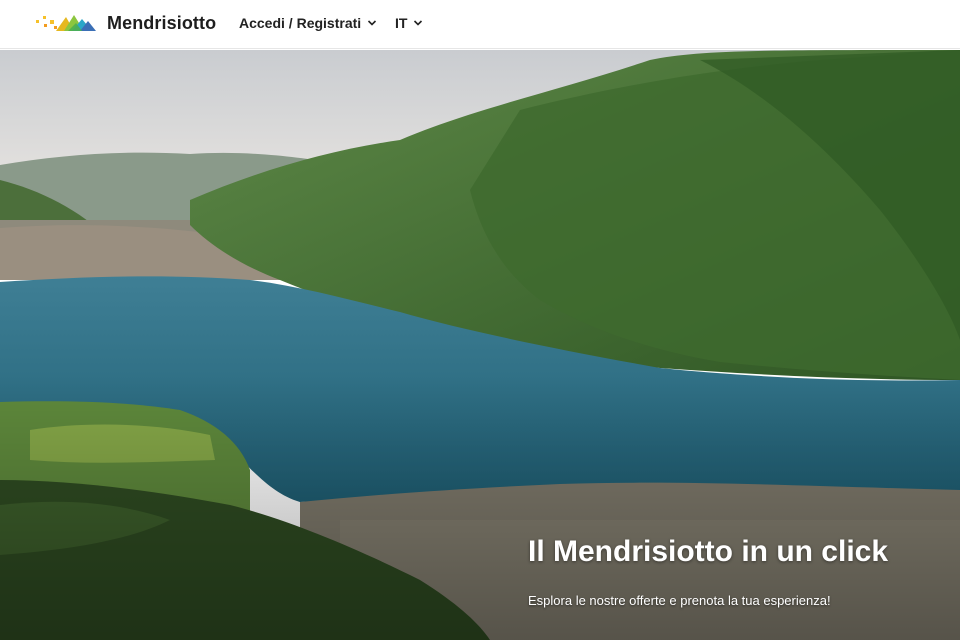 The height and width of the screenshot is (640, 960). I want to click on login-register-label: Accedi / Registrati, so click(300, 23).